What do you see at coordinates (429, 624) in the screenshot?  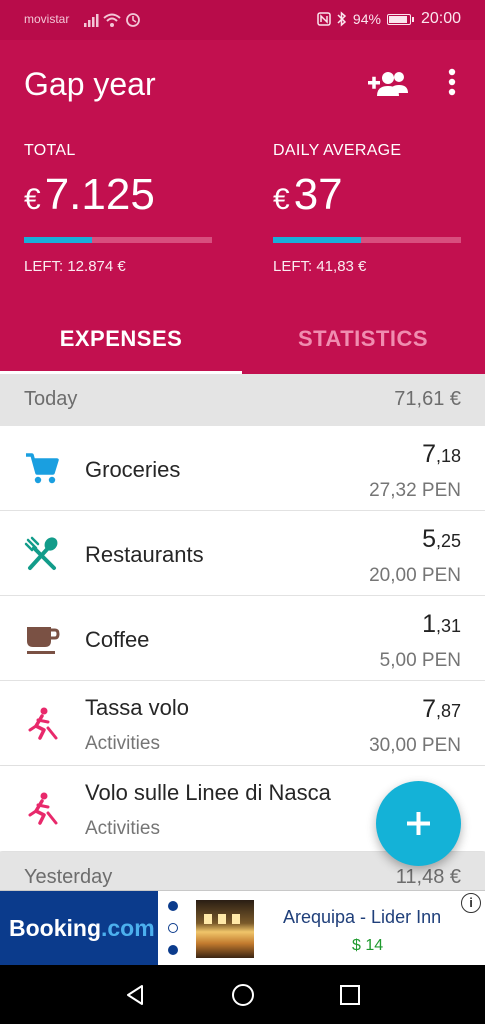 I see `amount-integer: 1` at bounding box center [429, 624].